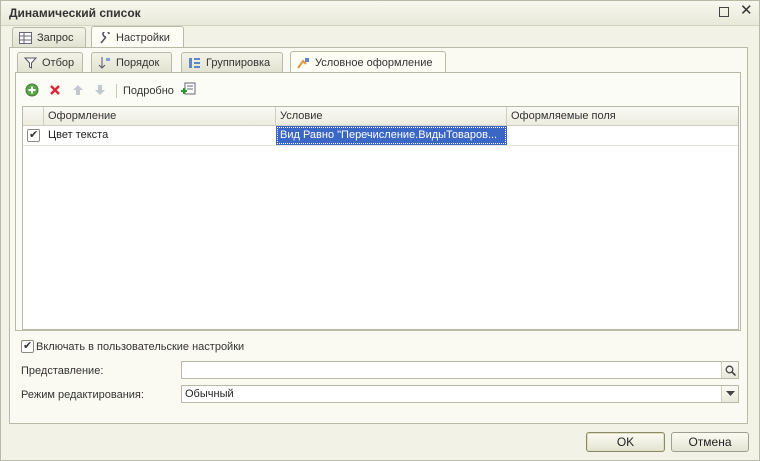 The height and width of the screenshot is (461, 760). Describe the element at coordinates (160, 135) in the screenshot. I see `cell-appearance: Цвет текста` at that location.